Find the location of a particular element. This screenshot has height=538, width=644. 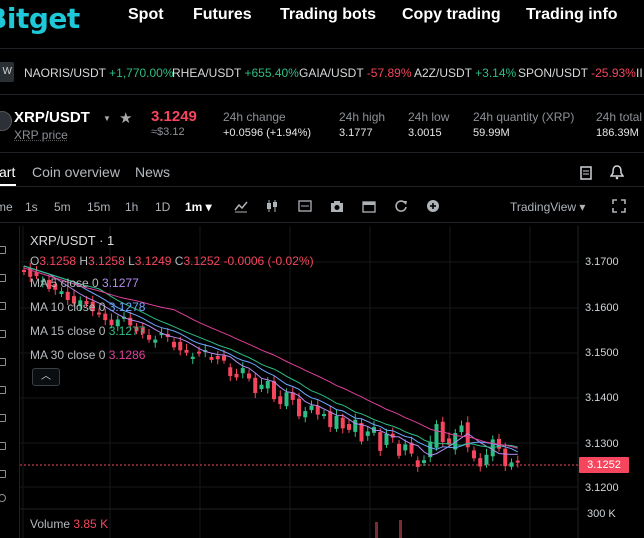

notebook-icon is located at coordinates (586, 173).